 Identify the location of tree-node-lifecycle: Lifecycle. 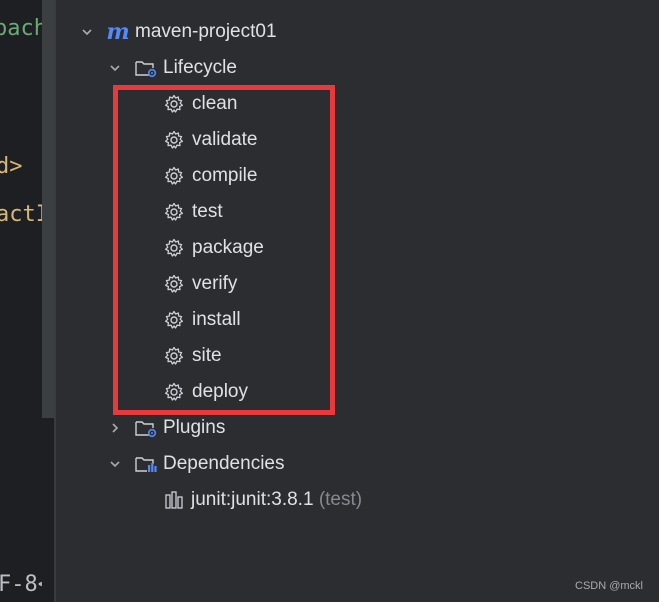
(357, 68).